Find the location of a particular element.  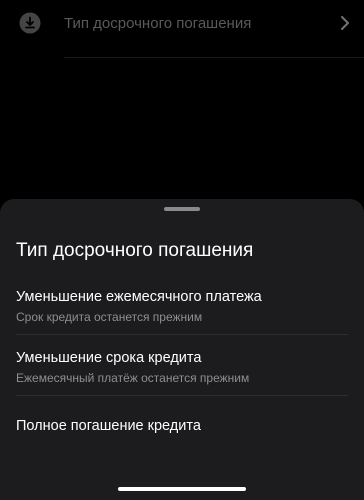

option-title: Уменьшение срока кредита is located at coordinates (109, 358).